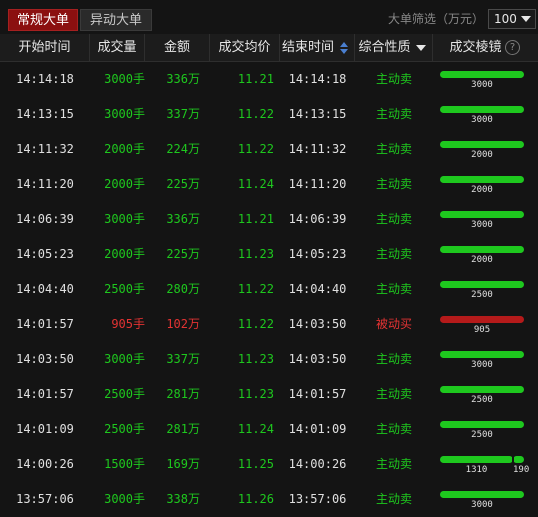  I want to click on top-bar: 常规大单 异动大单 大单筛选（万元） 100, so click(269, 17).